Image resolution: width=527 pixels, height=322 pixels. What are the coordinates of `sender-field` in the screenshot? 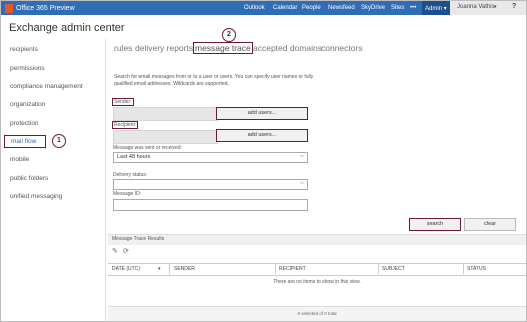 It's located at (165, 114).